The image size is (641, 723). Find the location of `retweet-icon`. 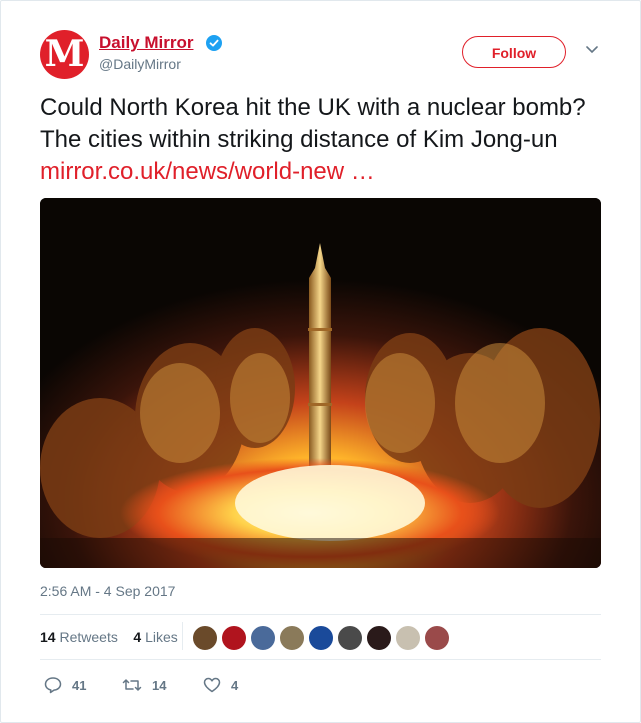

retweet-icon is located at coordinates (132, 685).